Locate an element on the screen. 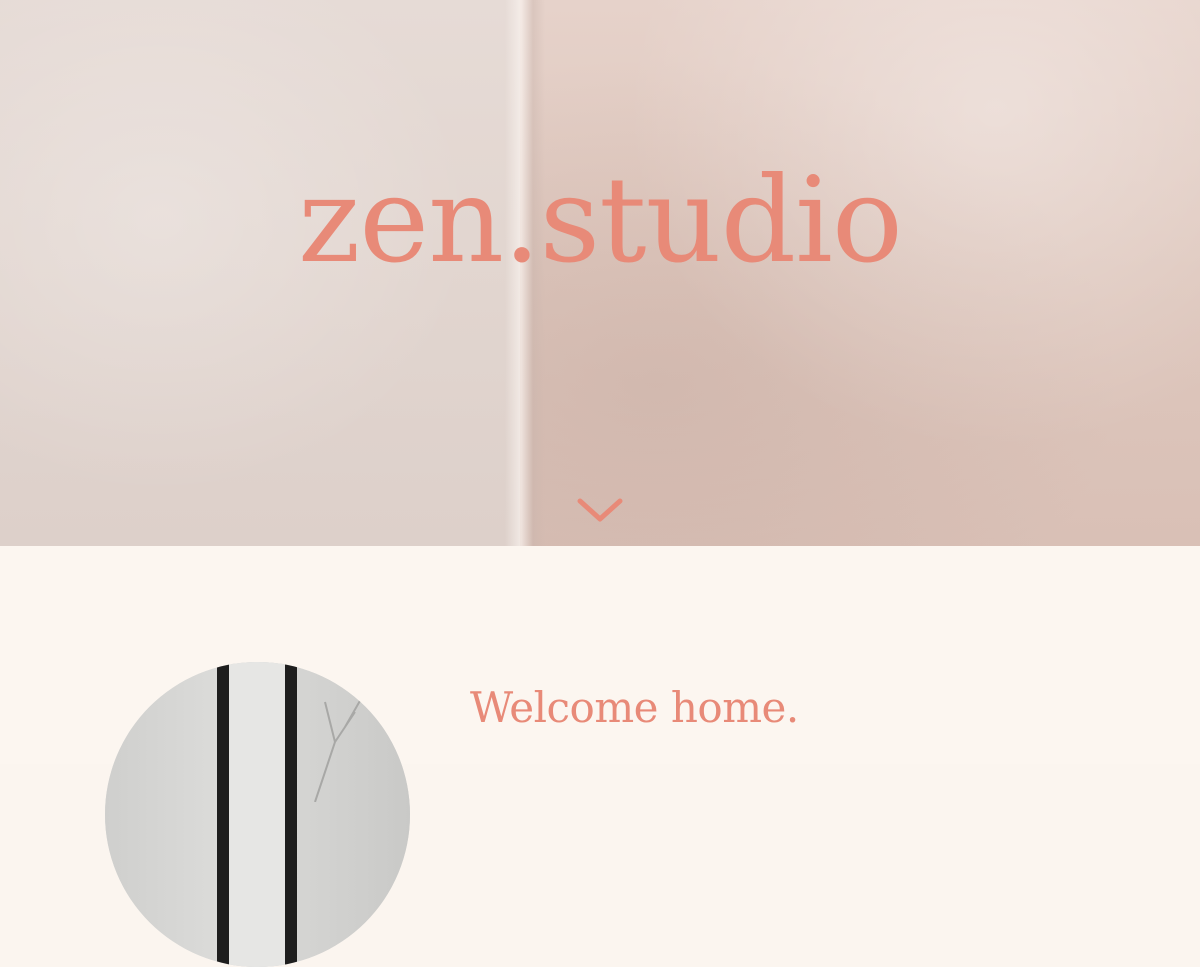  welcome-heading: Welcome home. is located at coordinates (634, 707).